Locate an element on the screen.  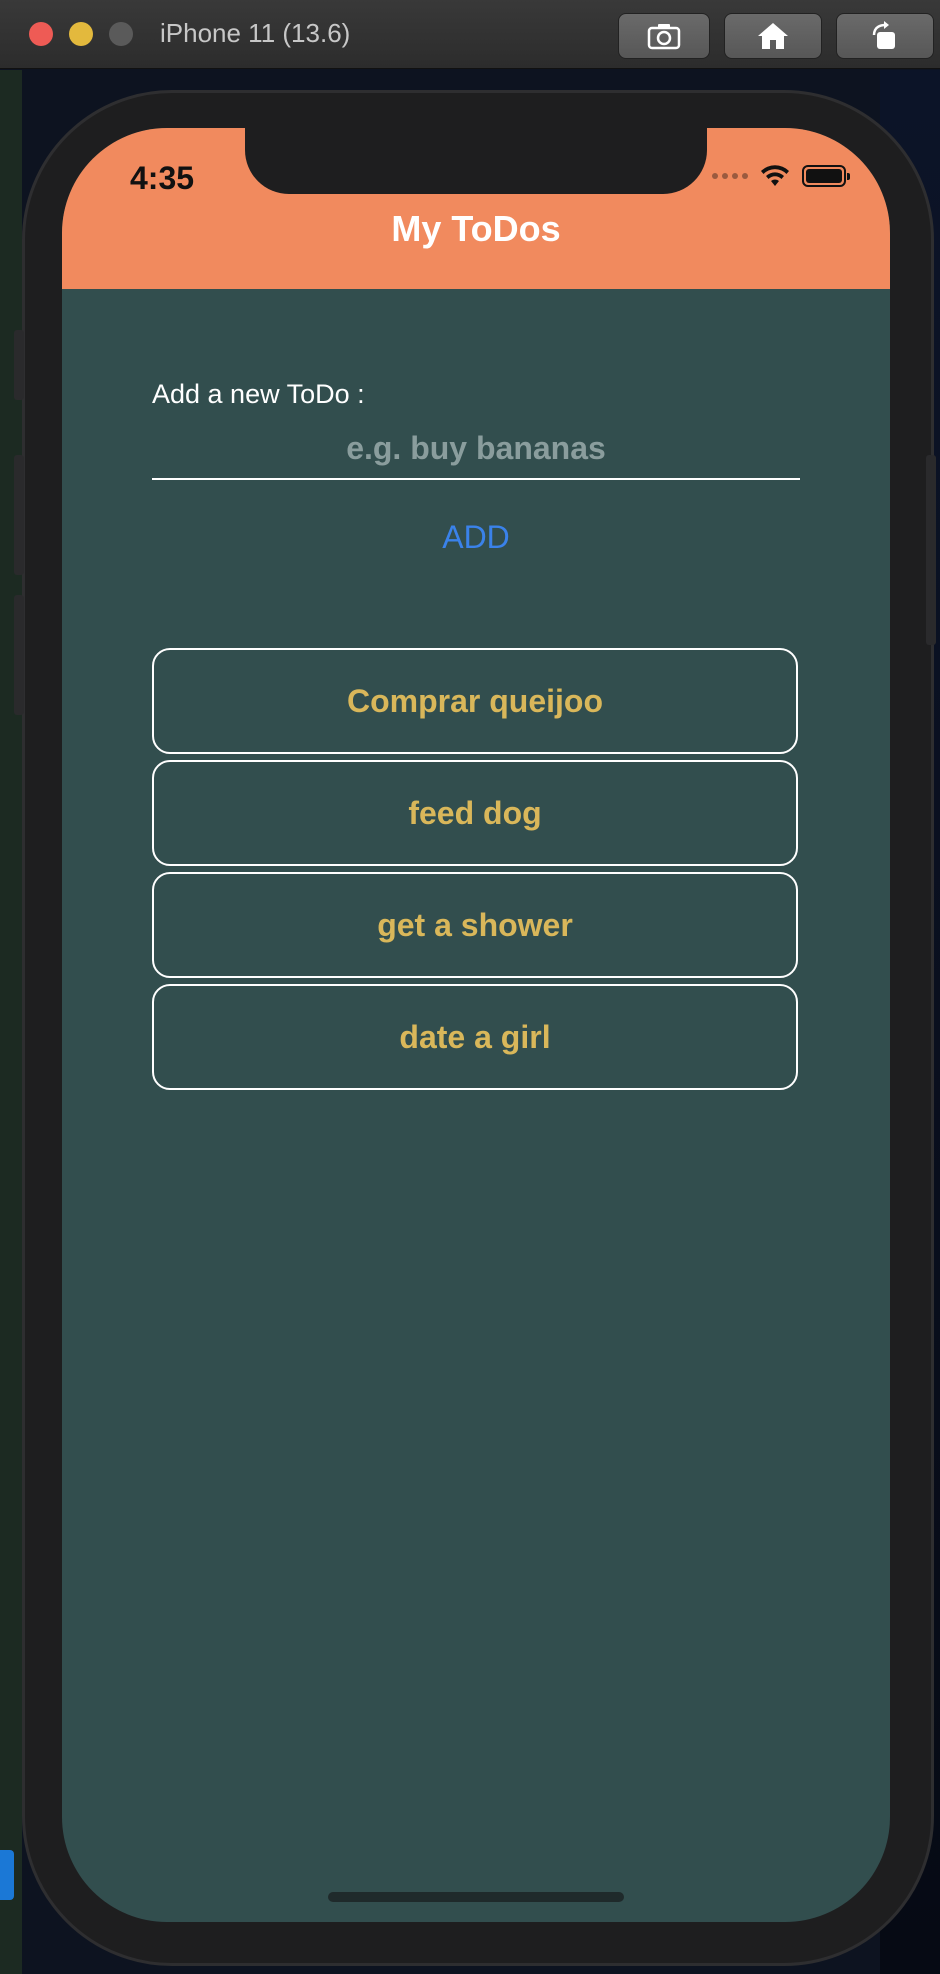
screenshot-icon is located at coordinates (664, 37).